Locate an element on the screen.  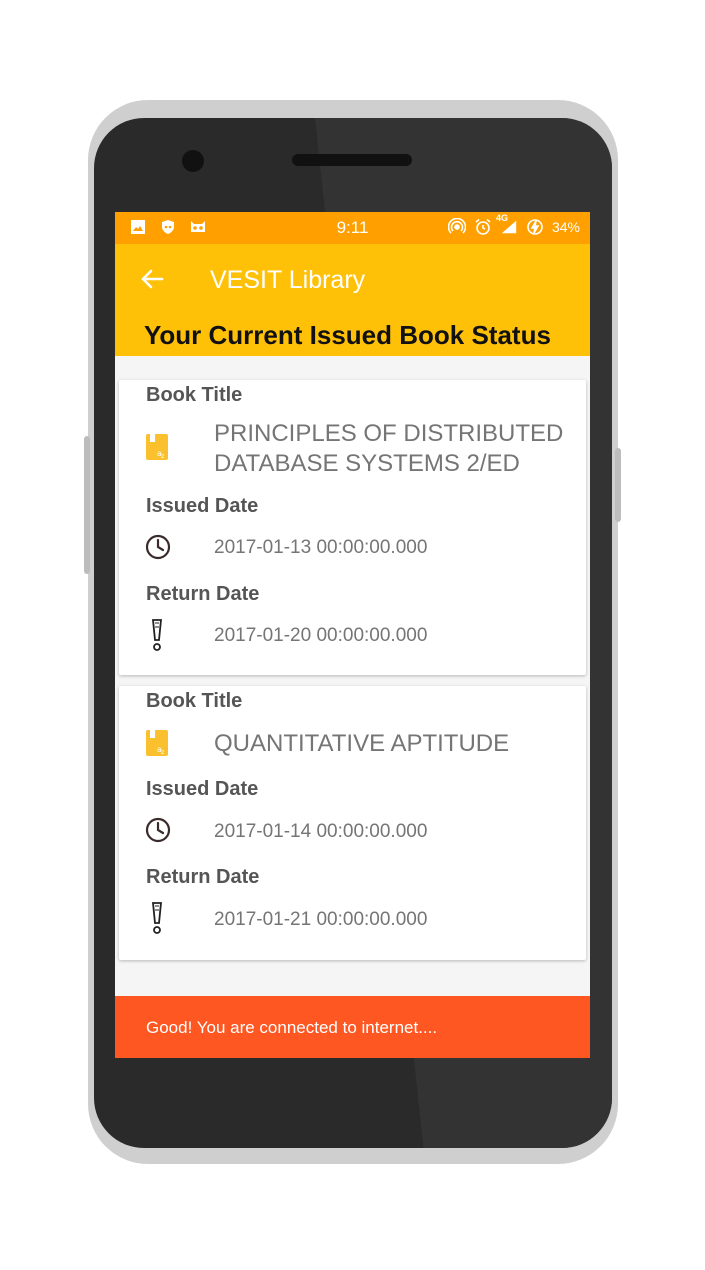
volume-button is located at coordinates (87, 505).